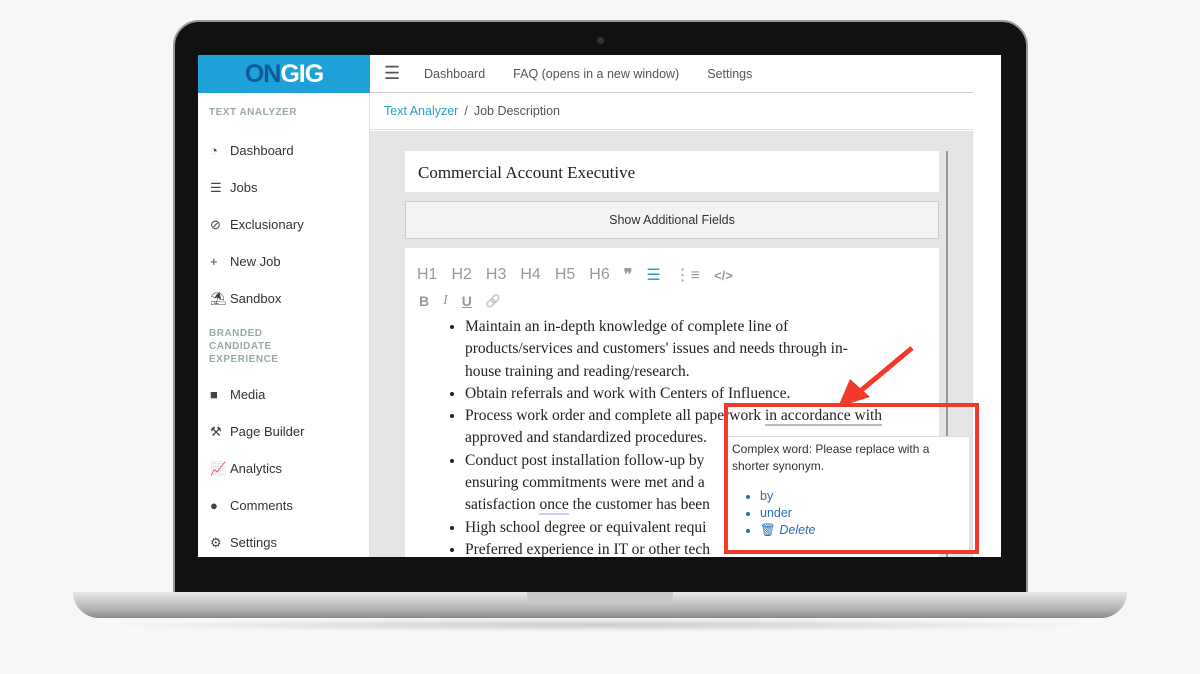  What do you see at coordinates (445, 301) in the screenshot?
I see `italic-icon: I` at bounding box center [445, 301].